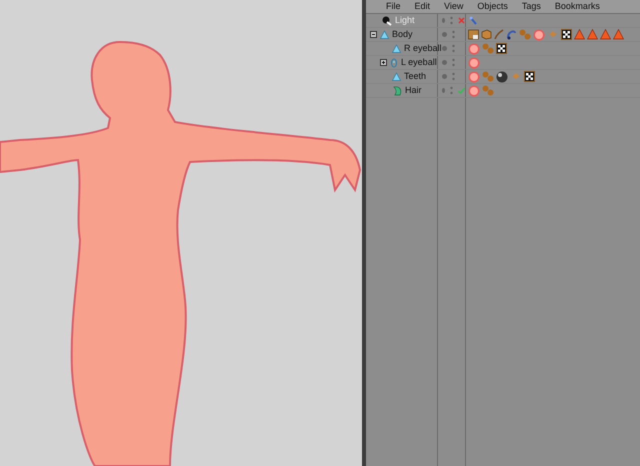 The width and height of the screenshot is (640, 466). I want to click on hair-icon, so click(397, 91).